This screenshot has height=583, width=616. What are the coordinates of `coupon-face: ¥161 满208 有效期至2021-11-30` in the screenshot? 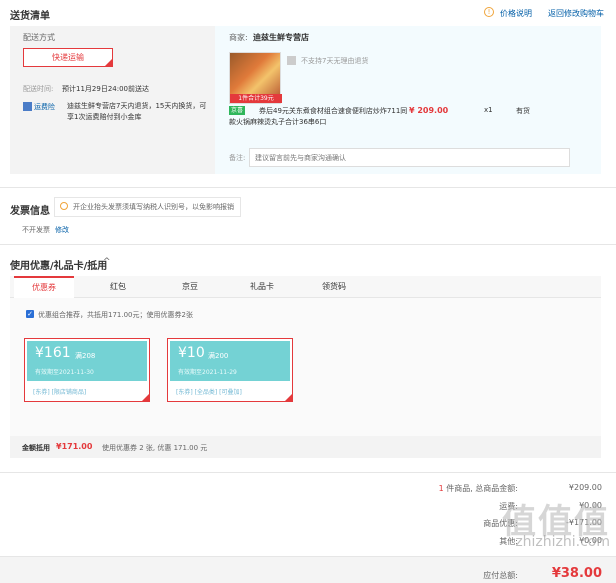 It's located at (87, 361).